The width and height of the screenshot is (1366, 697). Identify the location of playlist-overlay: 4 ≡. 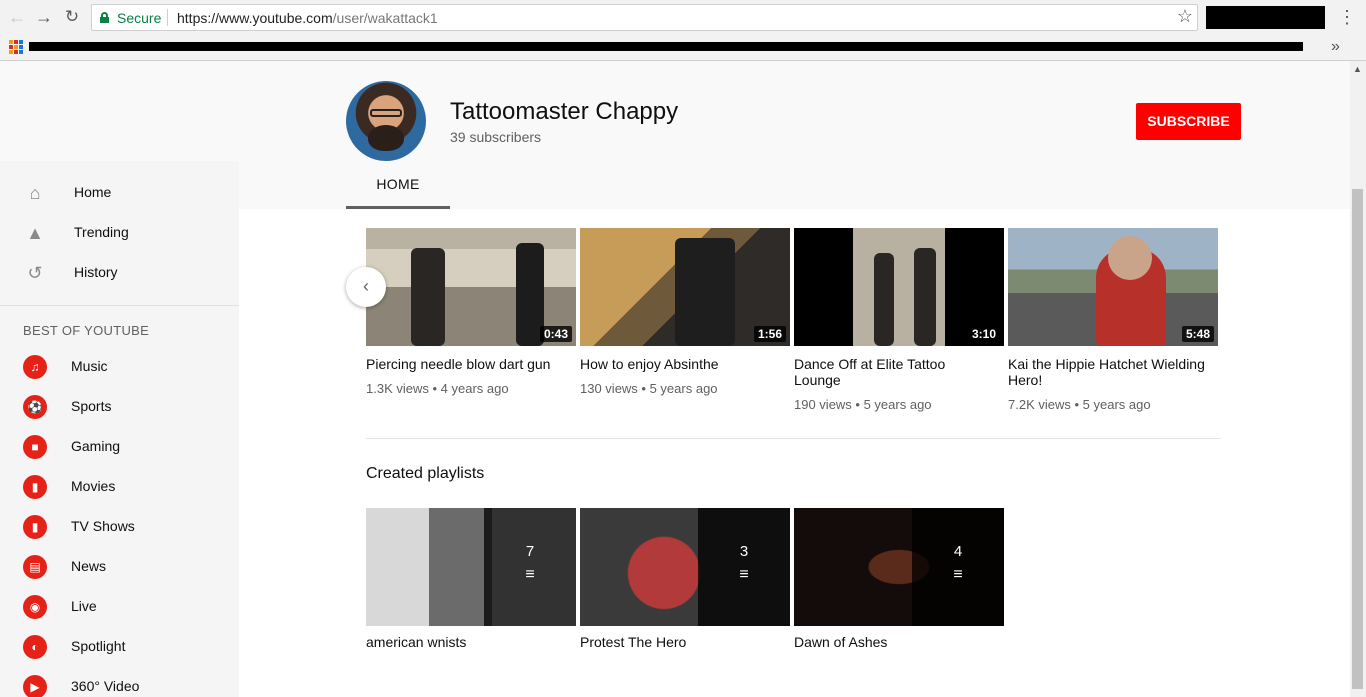
(958, 567).